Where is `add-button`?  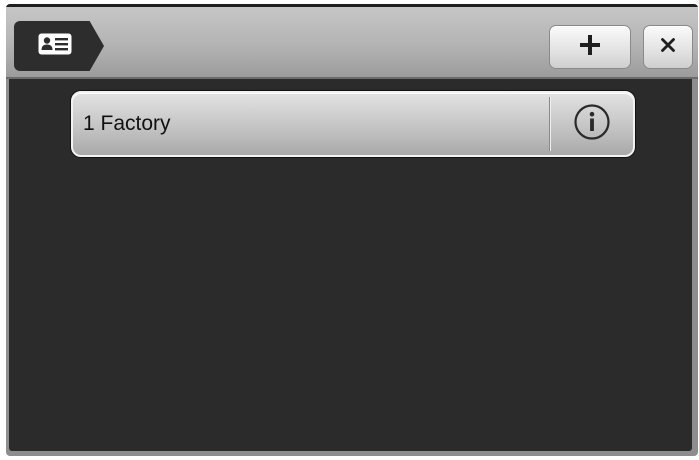
add-button is located at coordinates (590, 47).